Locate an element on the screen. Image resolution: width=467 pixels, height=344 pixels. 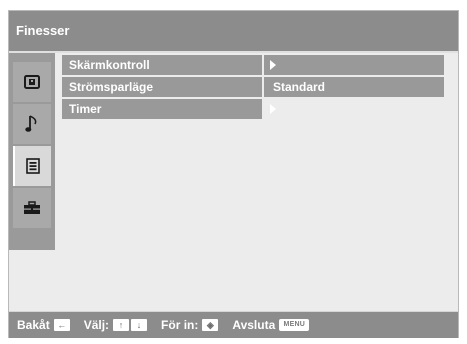
menu-item-stromsparlage: Strömsparläge Standard is located at coordinates (253, 87).